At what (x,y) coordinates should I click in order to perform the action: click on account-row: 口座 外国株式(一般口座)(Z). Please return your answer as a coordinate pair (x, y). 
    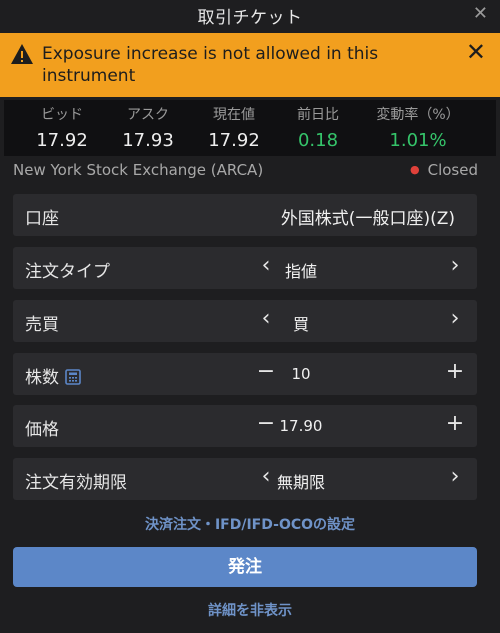
    Looking at the image, I should click on (245, 215).